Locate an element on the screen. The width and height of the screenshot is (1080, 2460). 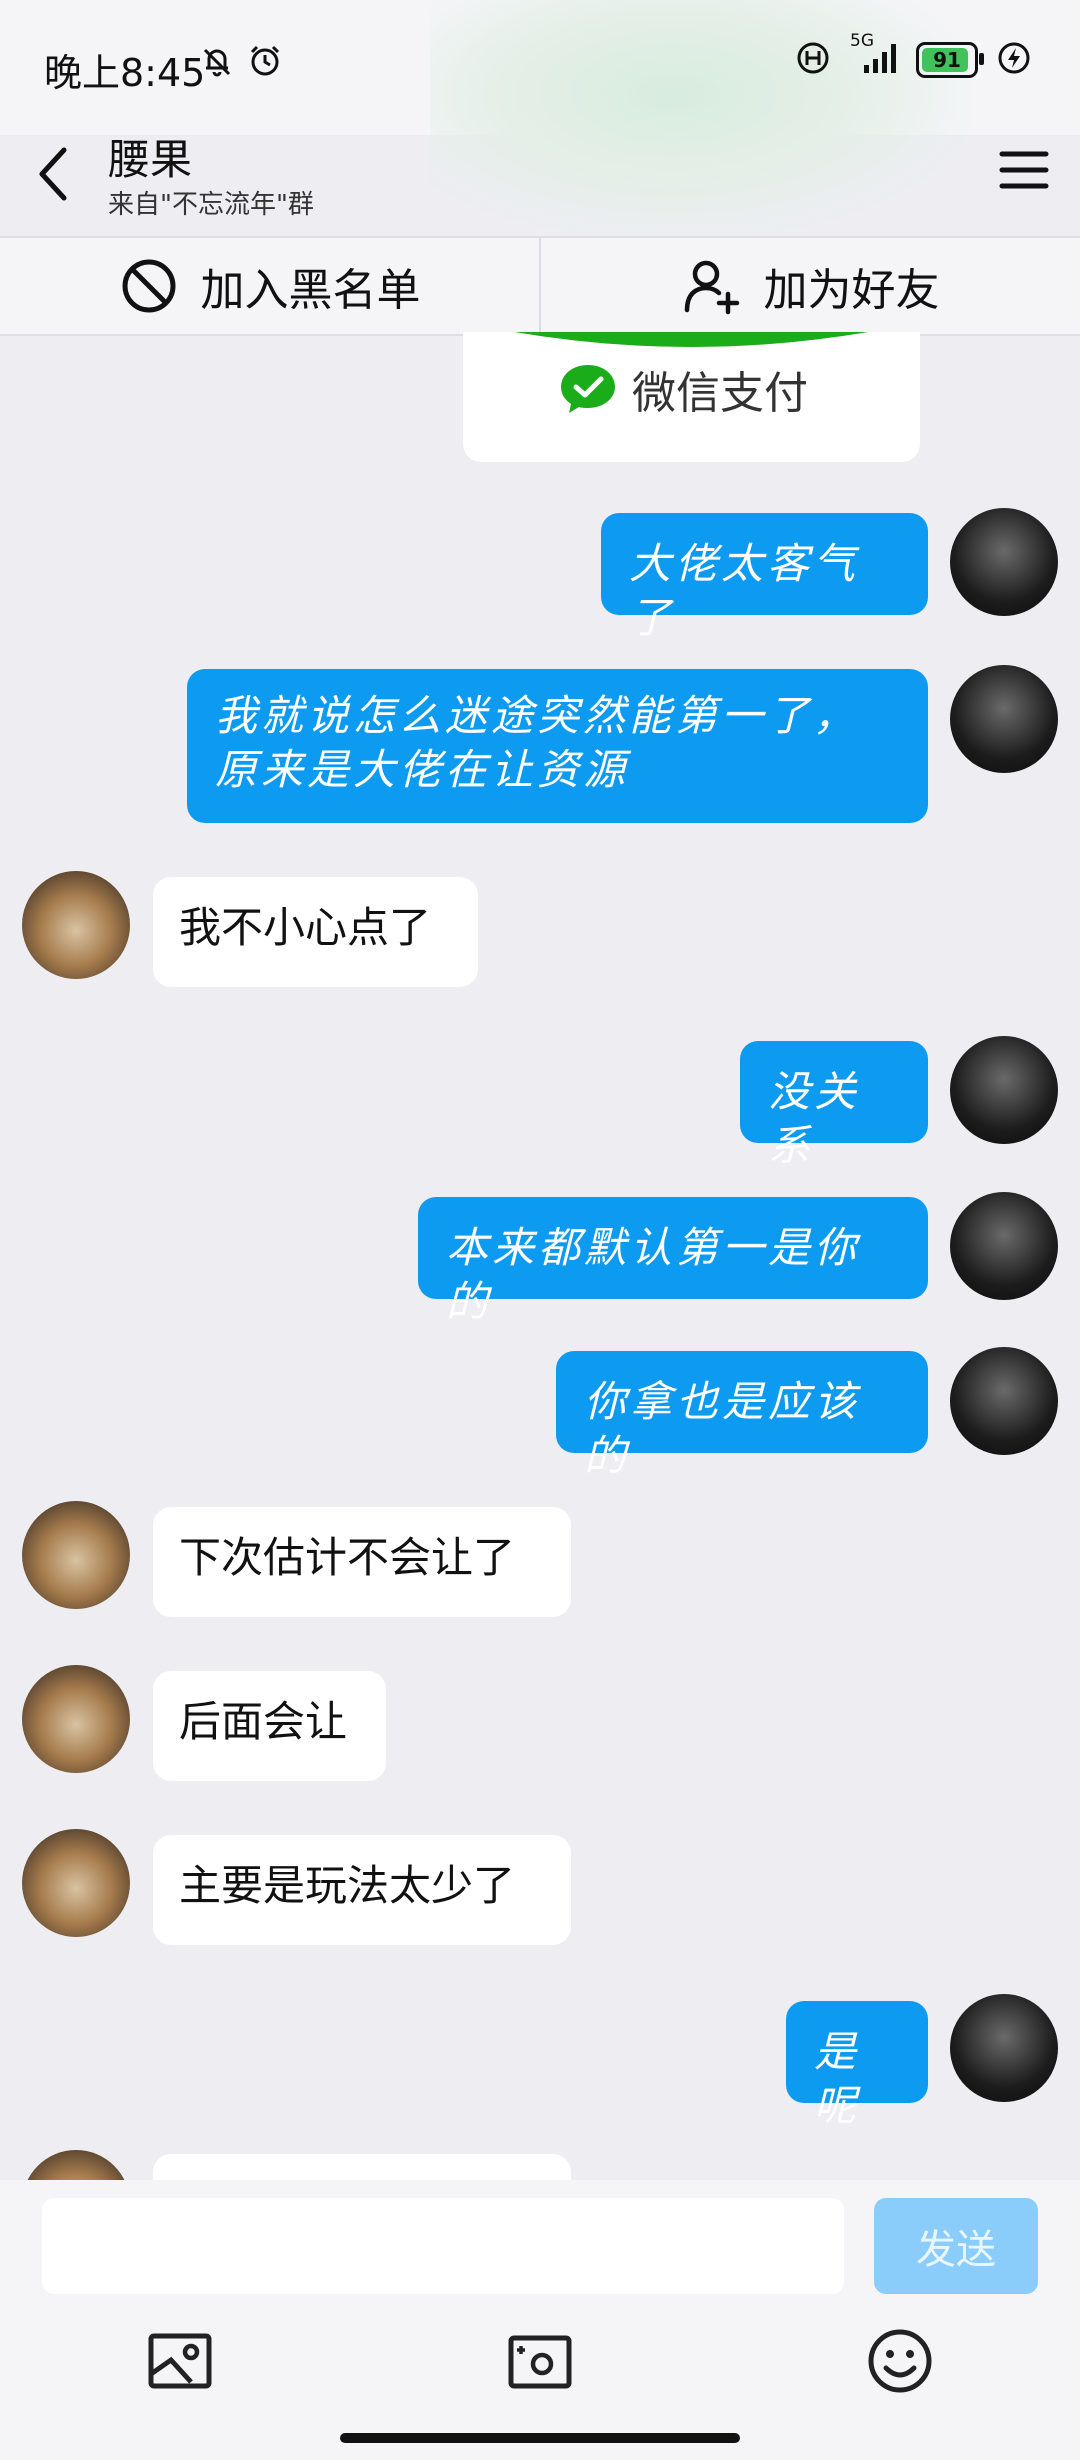
status-bar: 晚上8:45 5G 91 is located at coordinates (540, 117).